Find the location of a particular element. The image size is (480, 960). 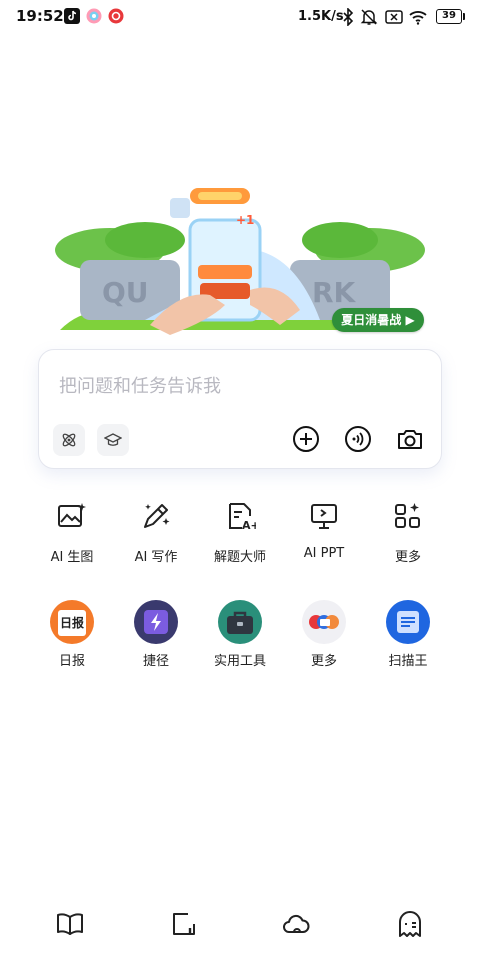

presentation-icon is located at coordinates (324, 516).